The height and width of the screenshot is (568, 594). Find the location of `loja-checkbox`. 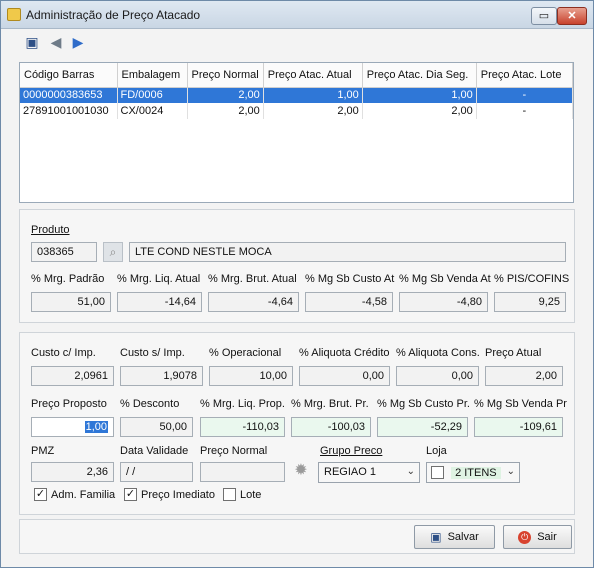

loja-checkbox is located at coordinates (437, 472).